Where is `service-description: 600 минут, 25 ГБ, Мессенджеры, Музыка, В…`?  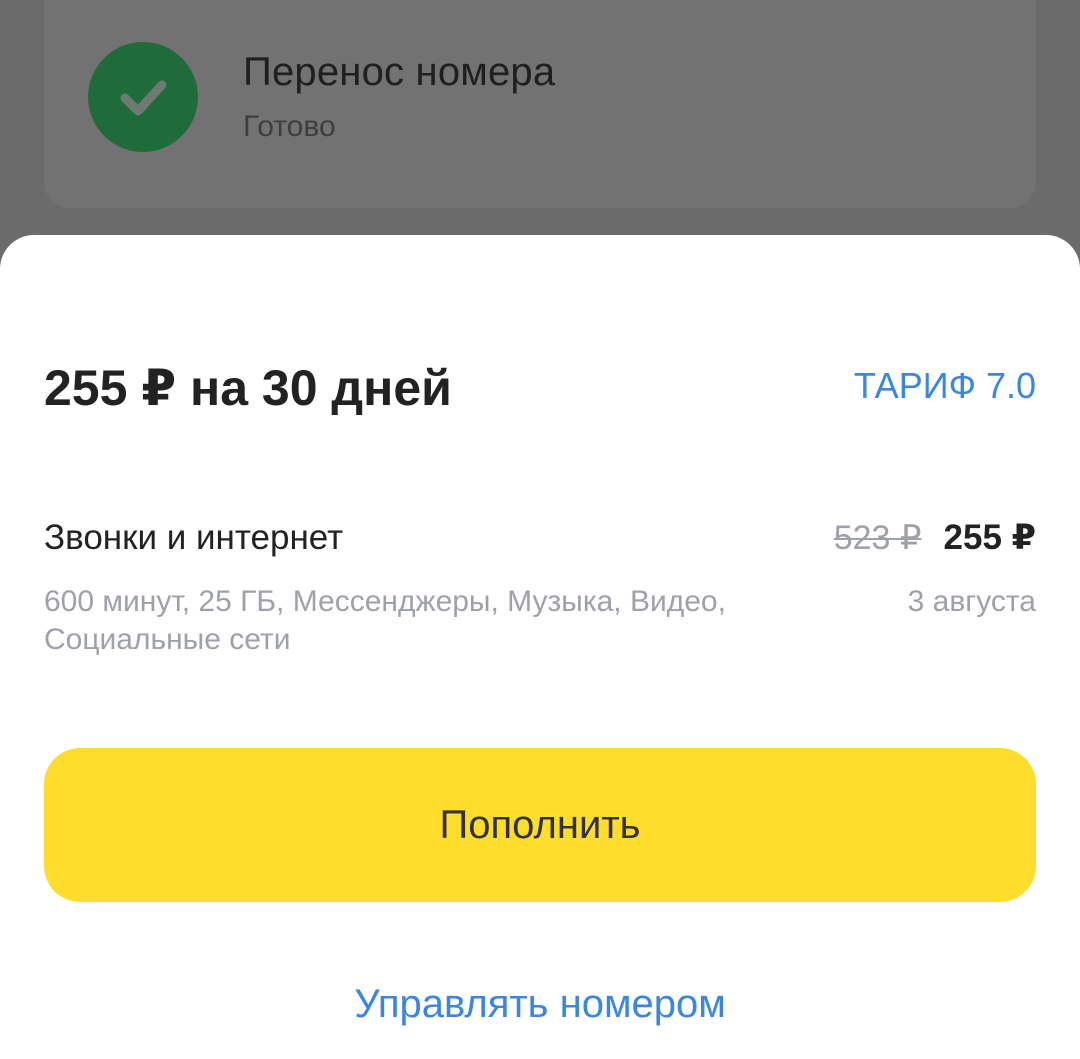
service-description: 600 минут, 25 ГБ, Мессенджеры, Музыка, В… is located at coordinates (385, 620).